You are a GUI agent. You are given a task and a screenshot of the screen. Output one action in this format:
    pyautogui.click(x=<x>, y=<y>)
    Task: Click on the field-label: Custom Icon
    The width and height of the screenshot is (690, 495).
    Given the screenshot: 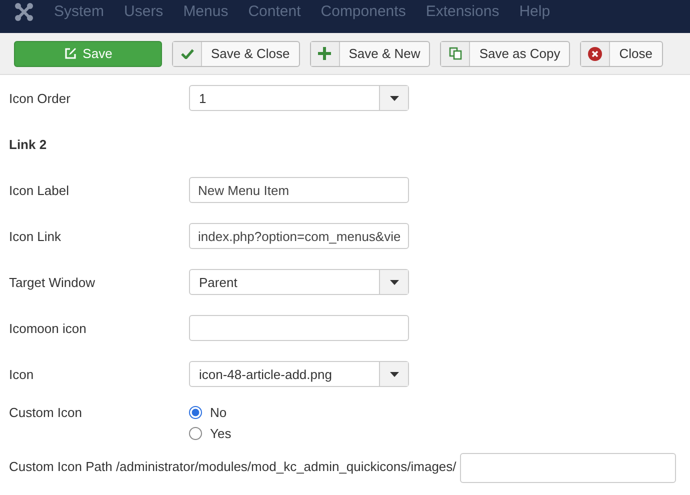 What is the action you would take?
    pyautogui.click(x=46, y=412)
    